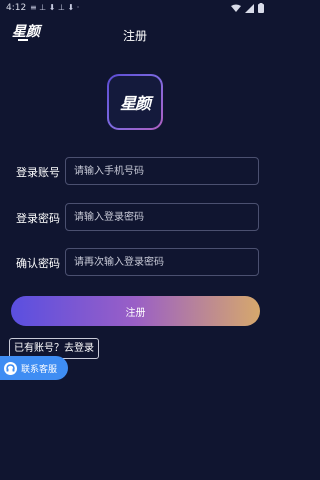  What do you see at coordinates (38, 263) in the screenshot?
I see `confirm-password-label: 确认密码` at bounding box center [38, 263].